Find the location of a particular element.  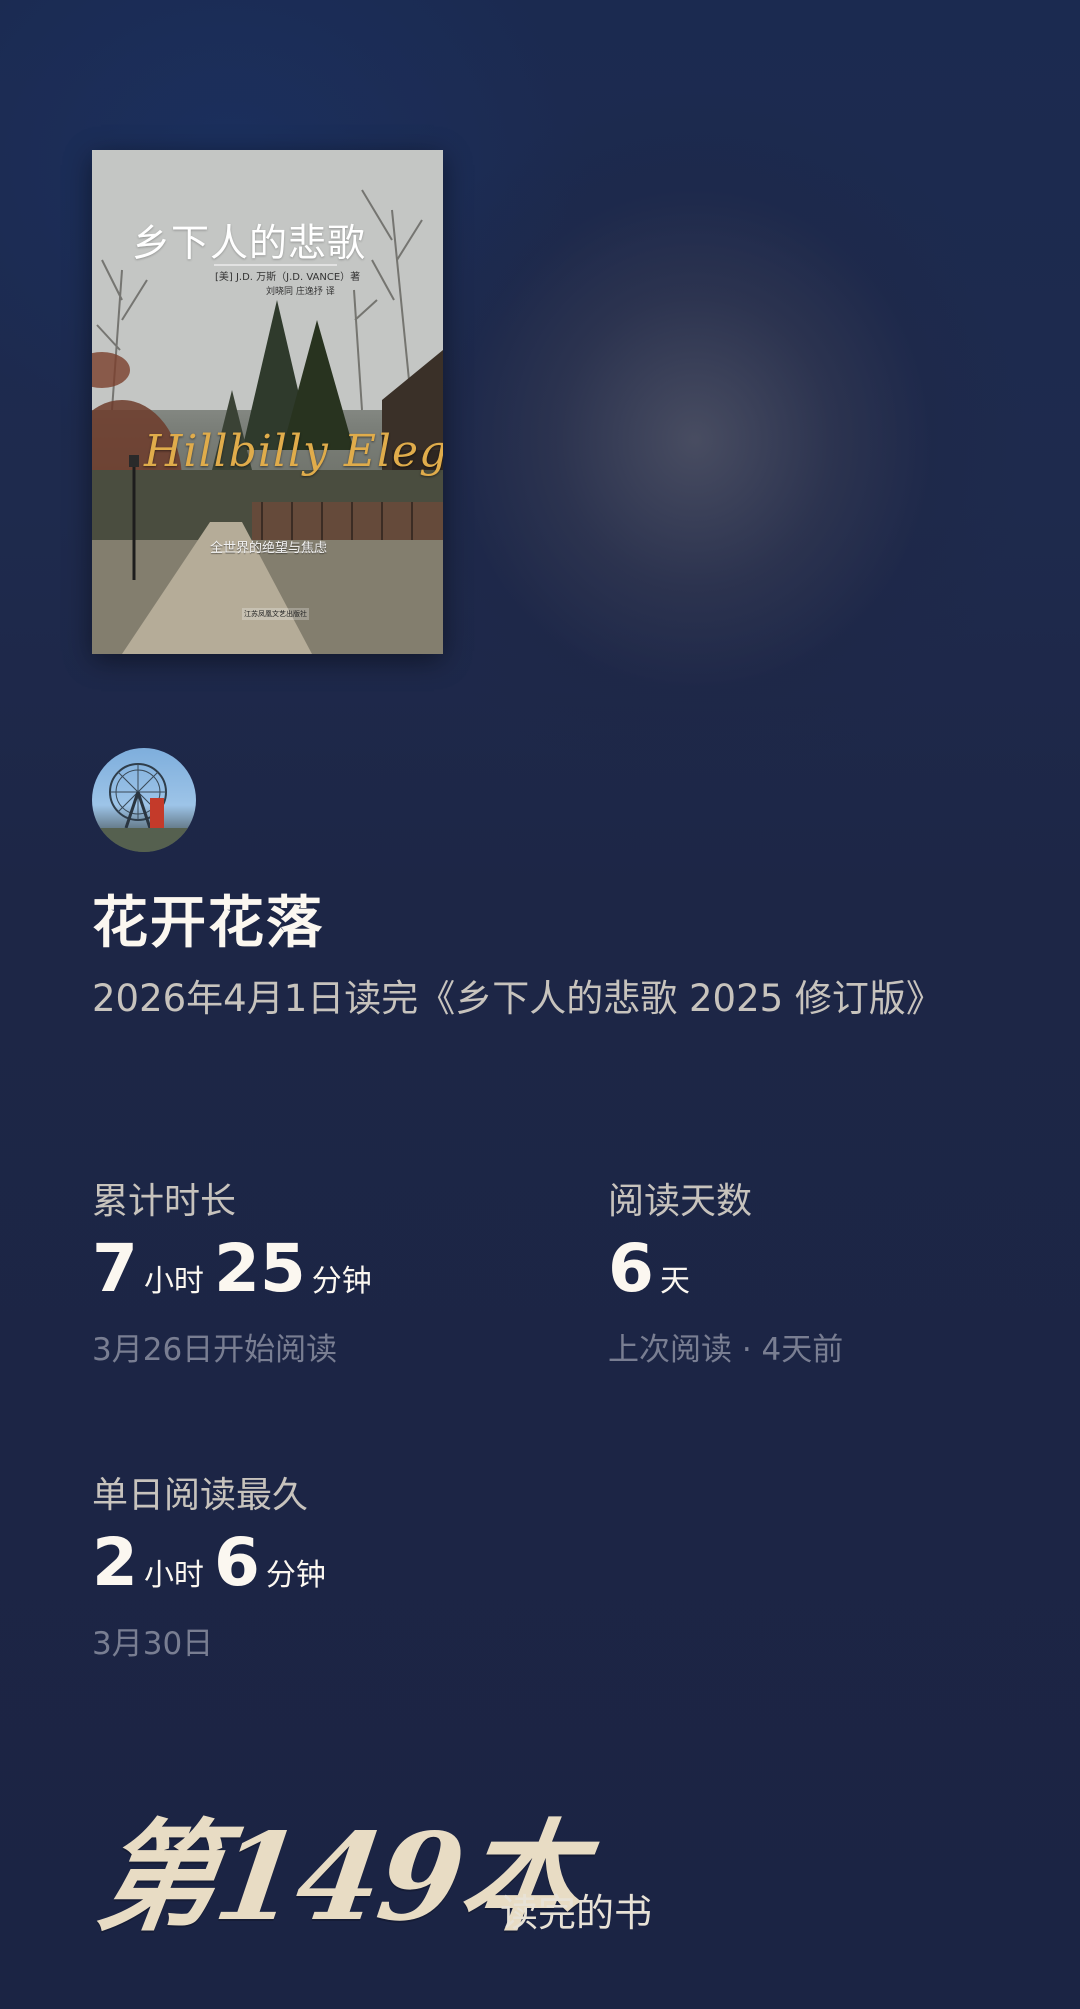

reading-days-value: 6天 is located at coordinates (654, 1268).